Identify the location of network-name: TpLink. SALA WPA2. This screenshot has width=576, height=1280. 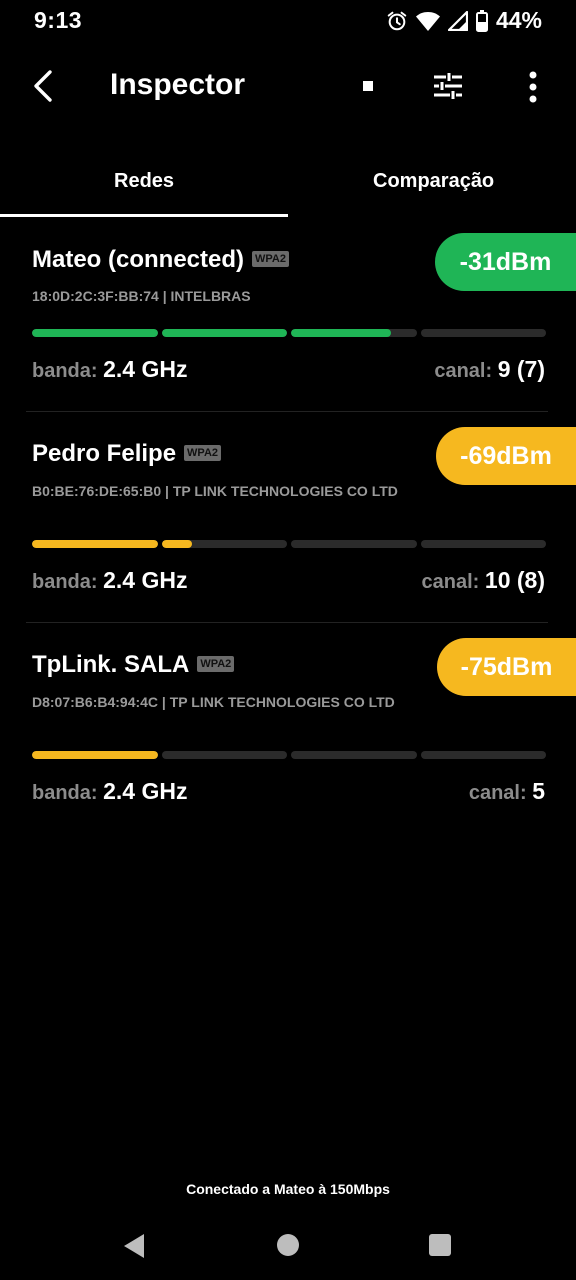
(133, 665).